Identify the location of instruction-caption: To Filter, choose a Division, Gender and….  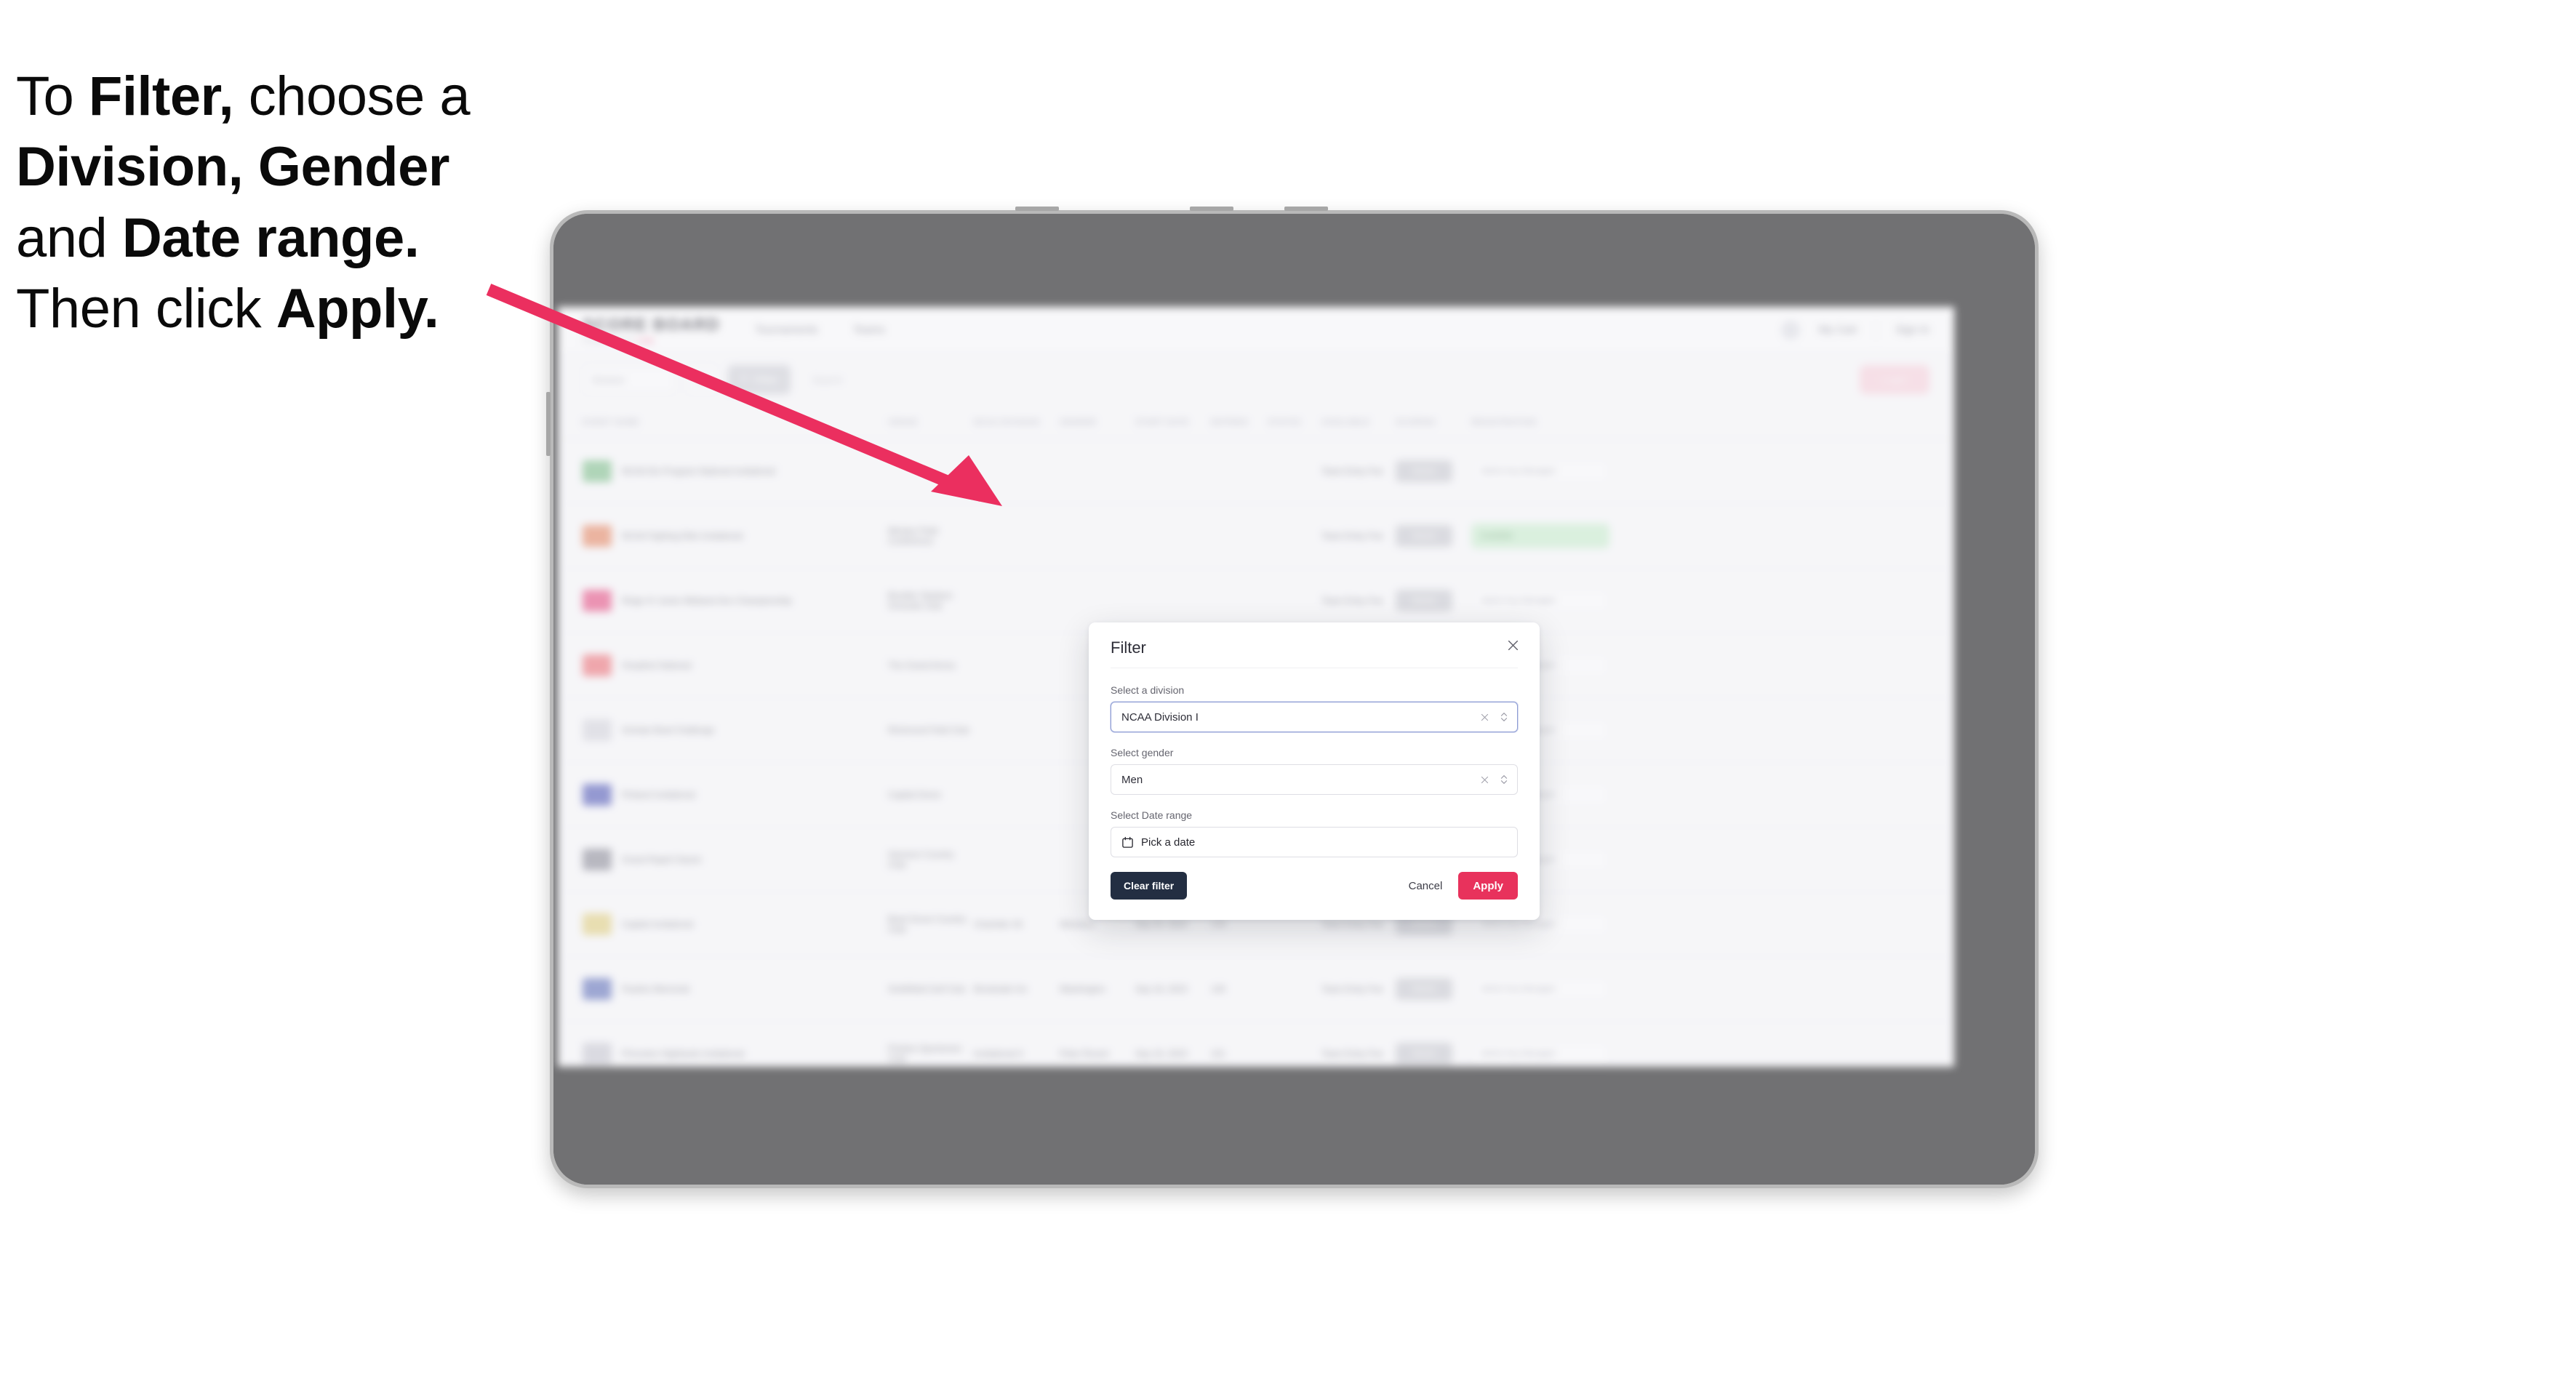
(292, 203).